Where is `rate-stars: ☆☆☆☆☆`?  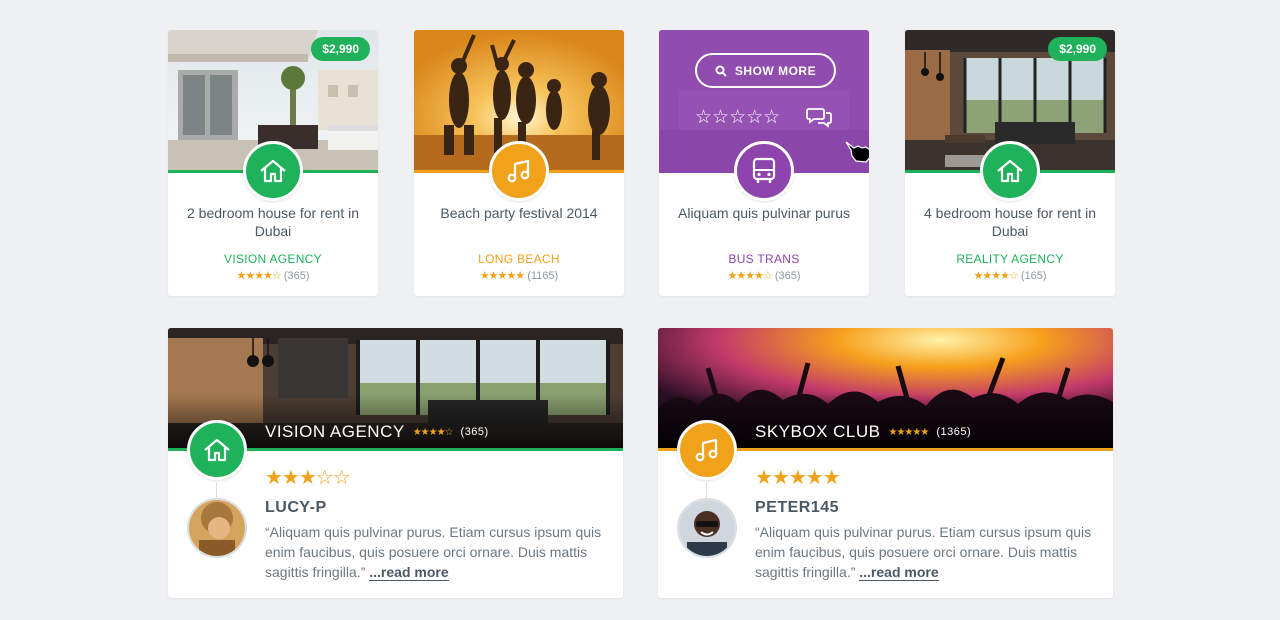
rate-stars: ☆☆☆☆☆ is located at coordinates (737, 117).